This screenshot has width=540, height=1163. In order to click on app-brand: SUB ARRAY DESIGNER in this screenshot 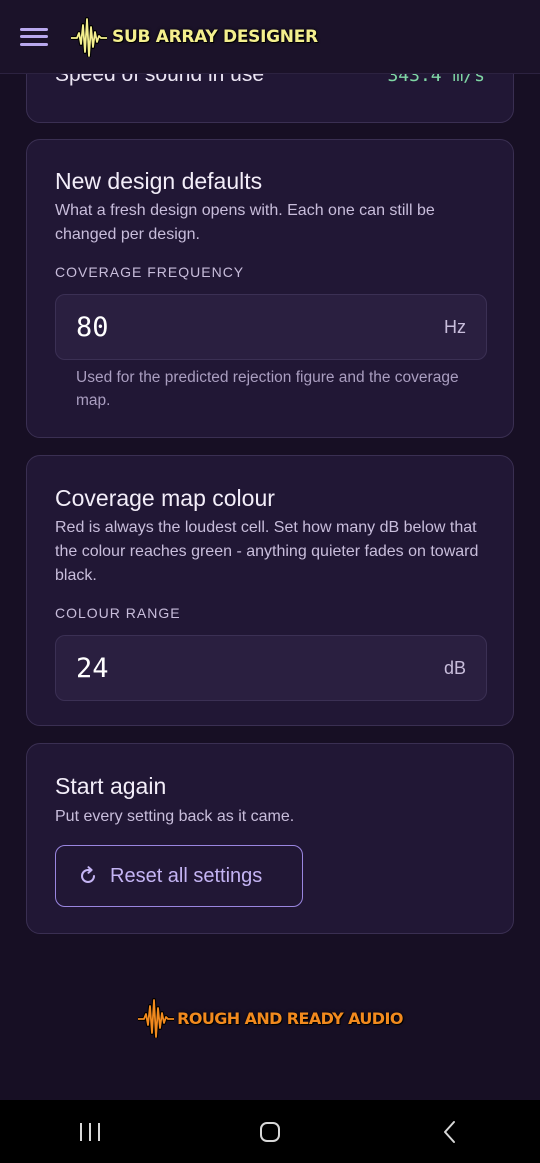, I will do `click(194, 36)`.